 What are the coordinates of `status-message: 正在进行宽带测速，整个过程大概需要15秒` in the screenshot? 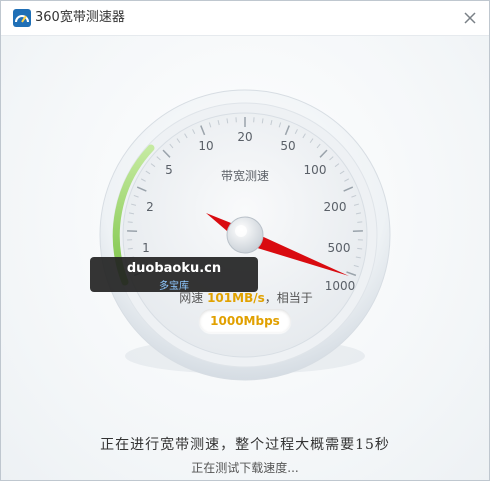 It's located at (245, 445).